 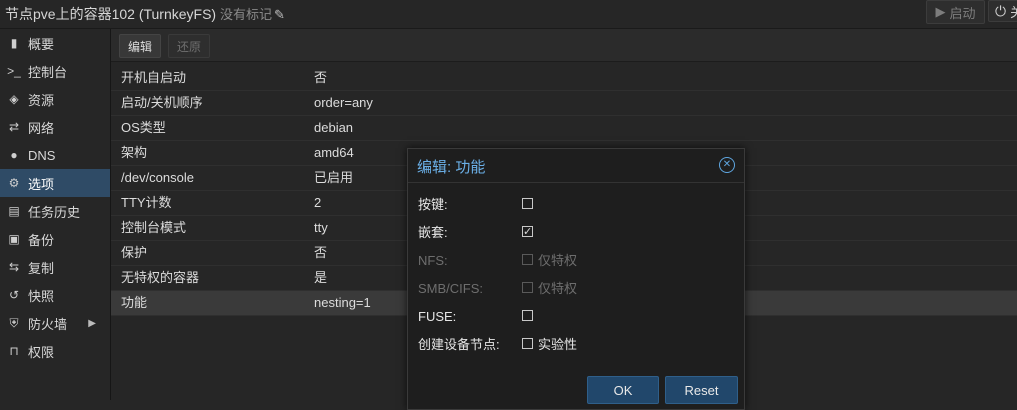 What do you see at coordinates (14, 99) in the screenshot?
I see `cube-icon: ◈` at bounding box center [14, 99].